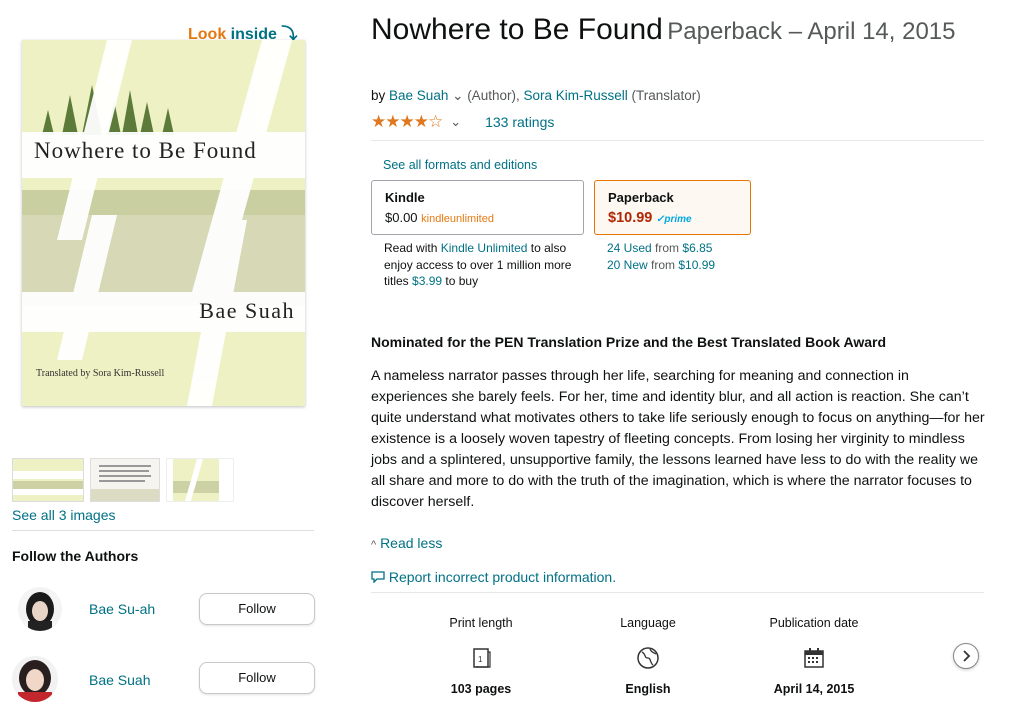 The height and width of the screenshot is (711, 1024). I want to click on author-dropdown-icon: ⌄, so click(457, 95).